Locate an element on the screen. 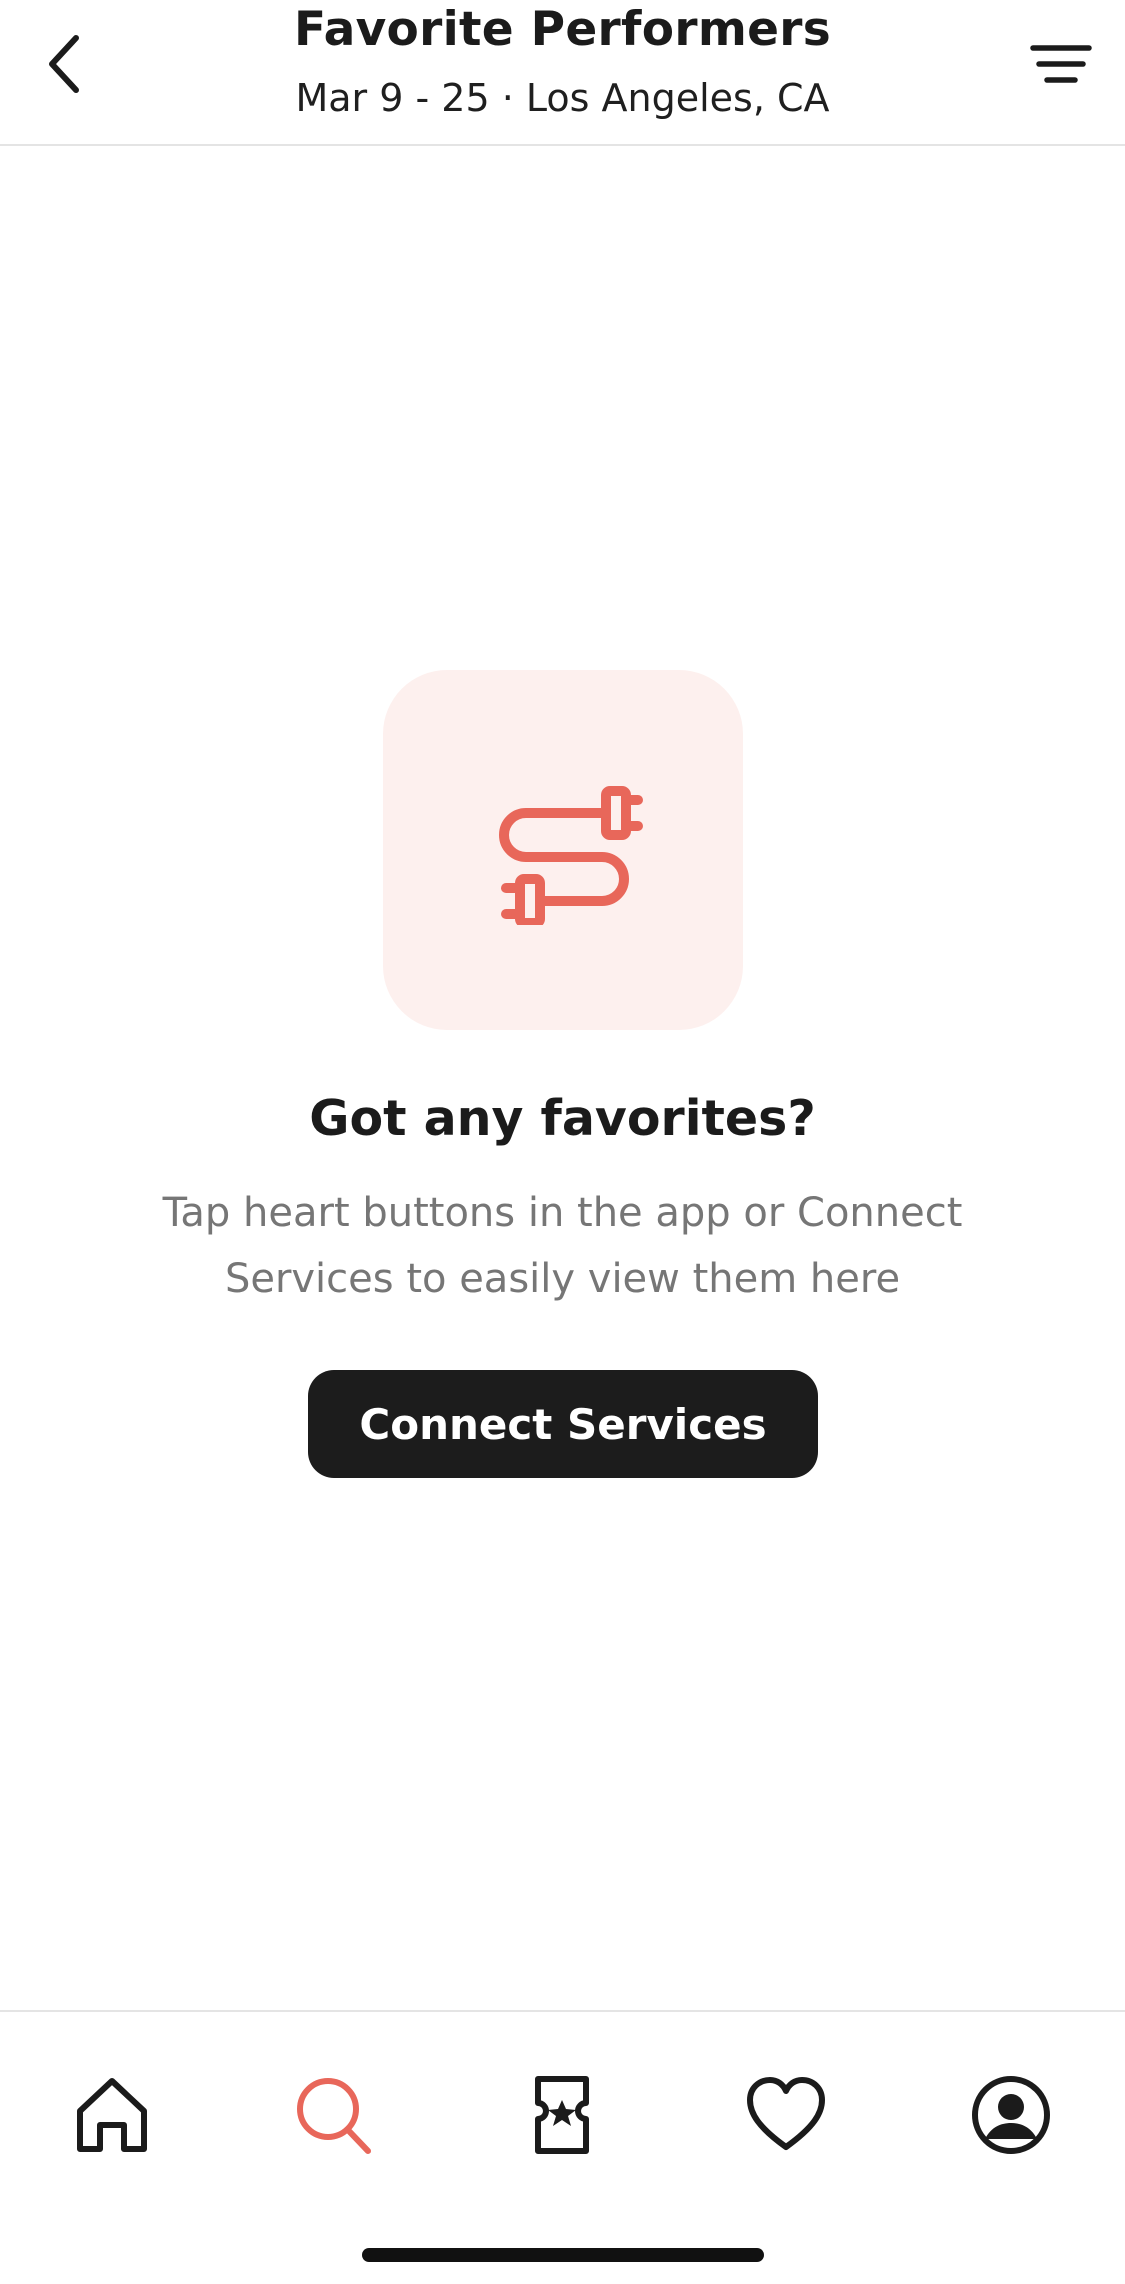 This screenshot has height=2284, width=1125. ticket-icon is located at coordinates (562, 2115).